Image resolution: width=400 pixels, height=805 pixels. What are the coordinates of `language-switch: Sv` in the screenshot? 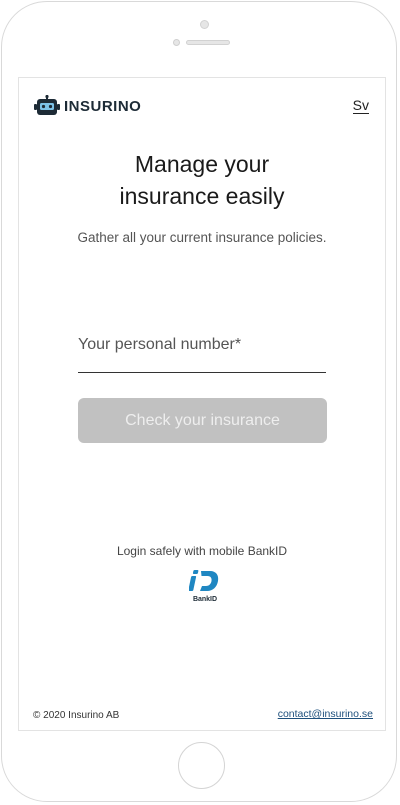 It's located at (360, 106).